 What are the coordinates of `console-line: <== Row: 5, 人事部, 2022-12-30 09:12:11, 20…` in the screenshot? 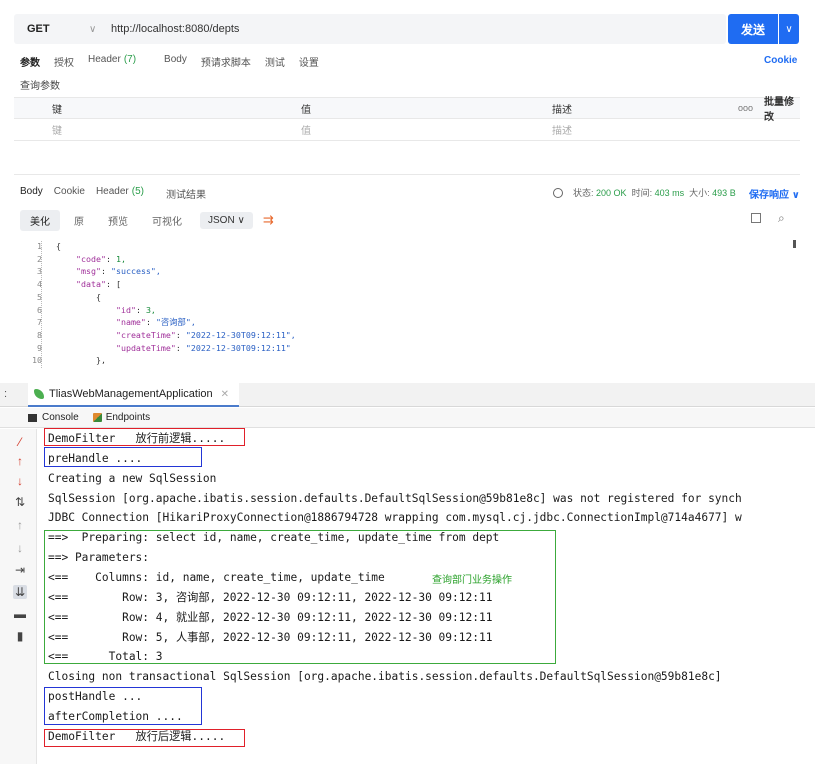 It's located at (270, 637).